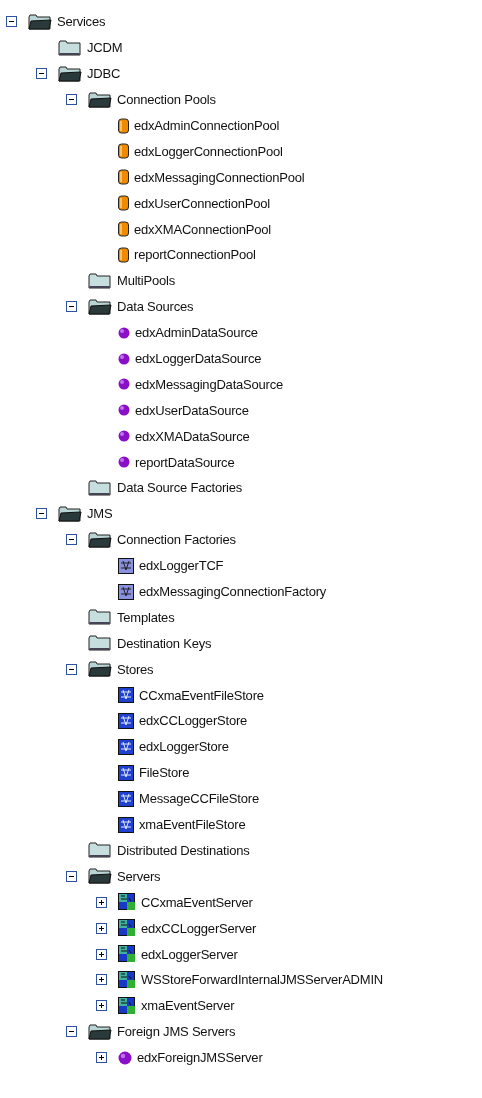  Describe the element at coordinates (146, 617) in the screenshot. I see `tree-item-label: Templates` at that location.